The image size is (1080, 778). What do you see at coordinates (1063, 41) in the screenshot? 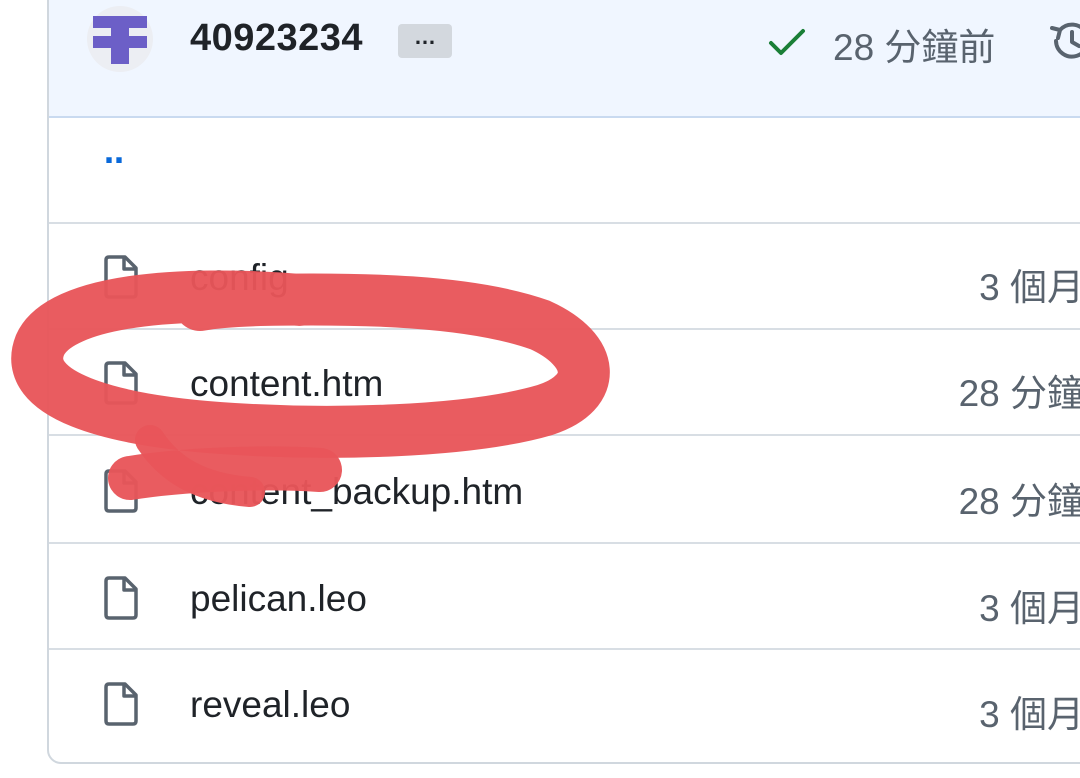
I see `history-icon` at bounding box center [1063, 41].